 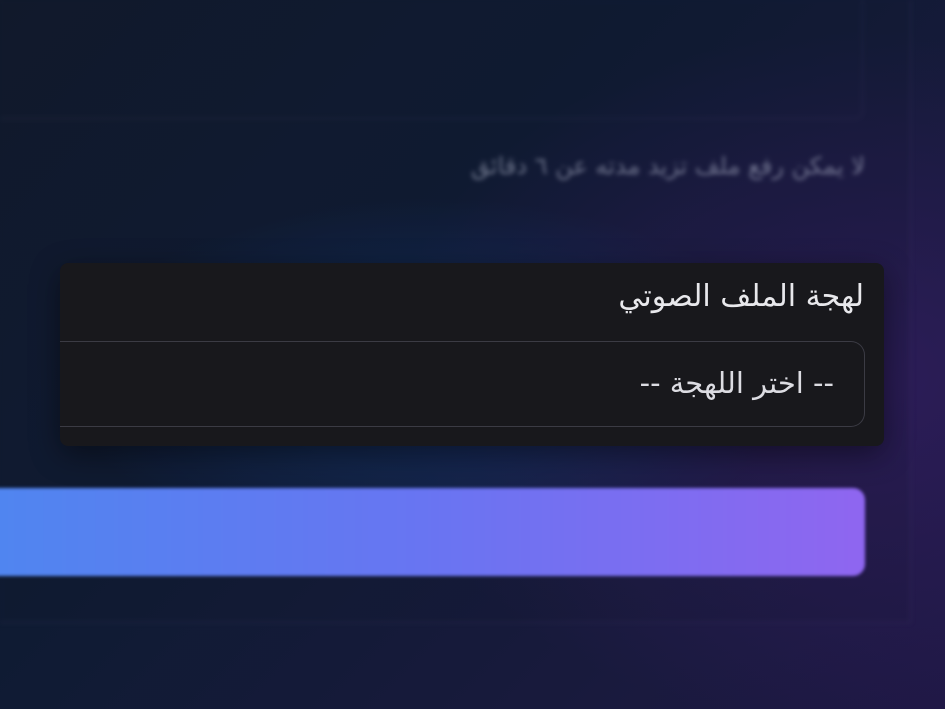 What do you see at coordinates (432, 532) in the screenshot?
I see `submit-button` at bounding box center [432, 532].